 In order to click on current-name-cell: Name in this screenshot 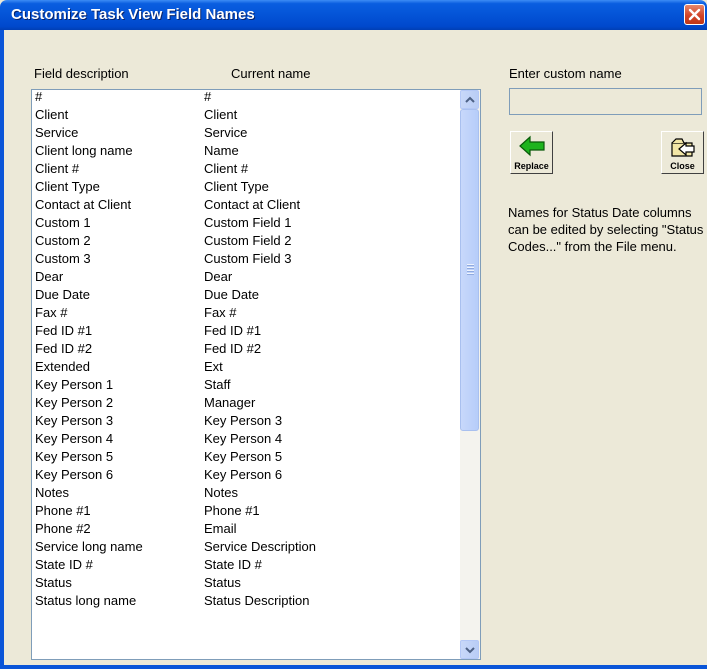, I will do `click(221, 150)`.